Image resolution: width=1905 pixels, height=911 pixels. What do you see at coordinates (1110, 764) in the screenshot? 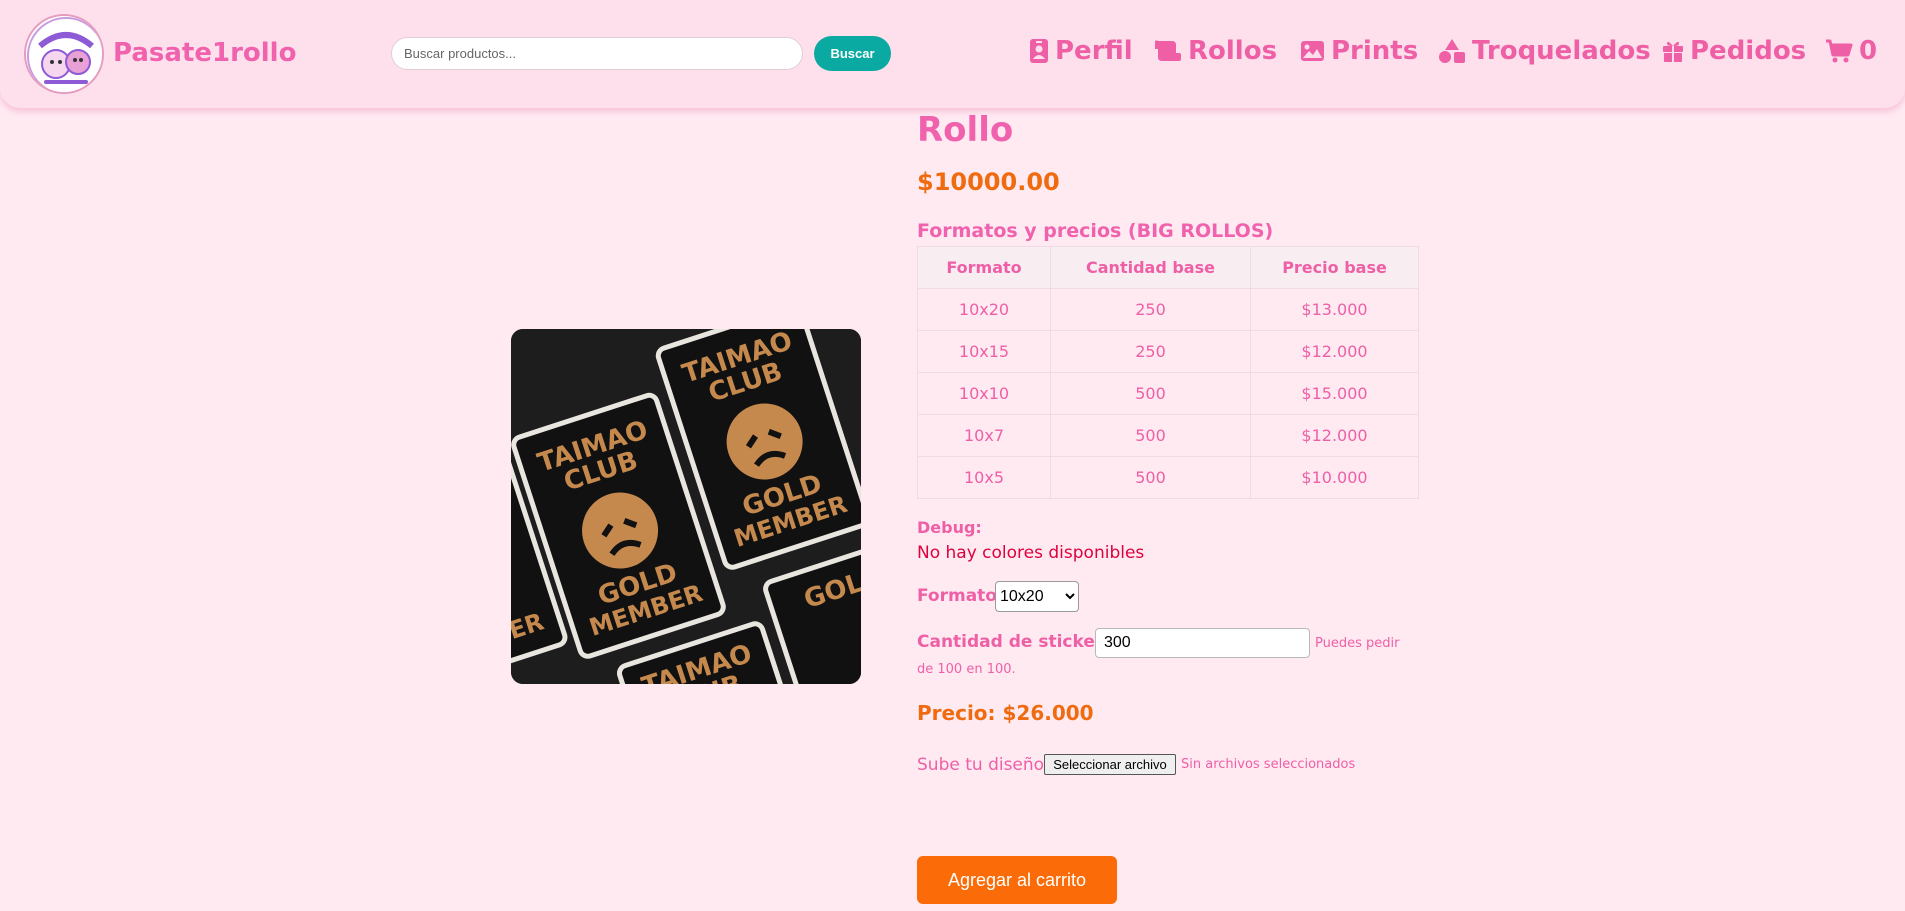
I see `file-select-button: Seleccionar archivo` at bounding box center [1110, 764].